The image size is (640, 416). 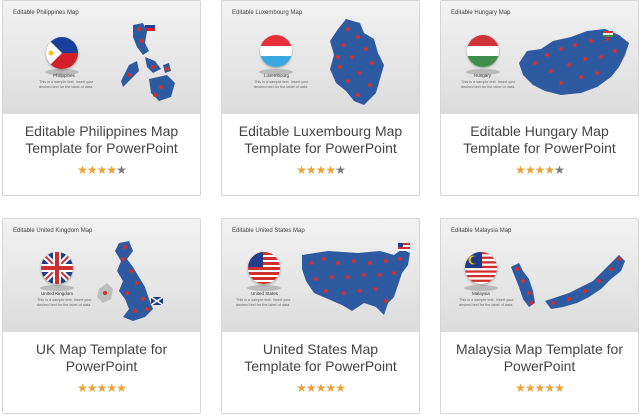 What do you see at coordinates (130, 281) in the screenshot?
I see `uk-map` at bounding box center [130, 281].